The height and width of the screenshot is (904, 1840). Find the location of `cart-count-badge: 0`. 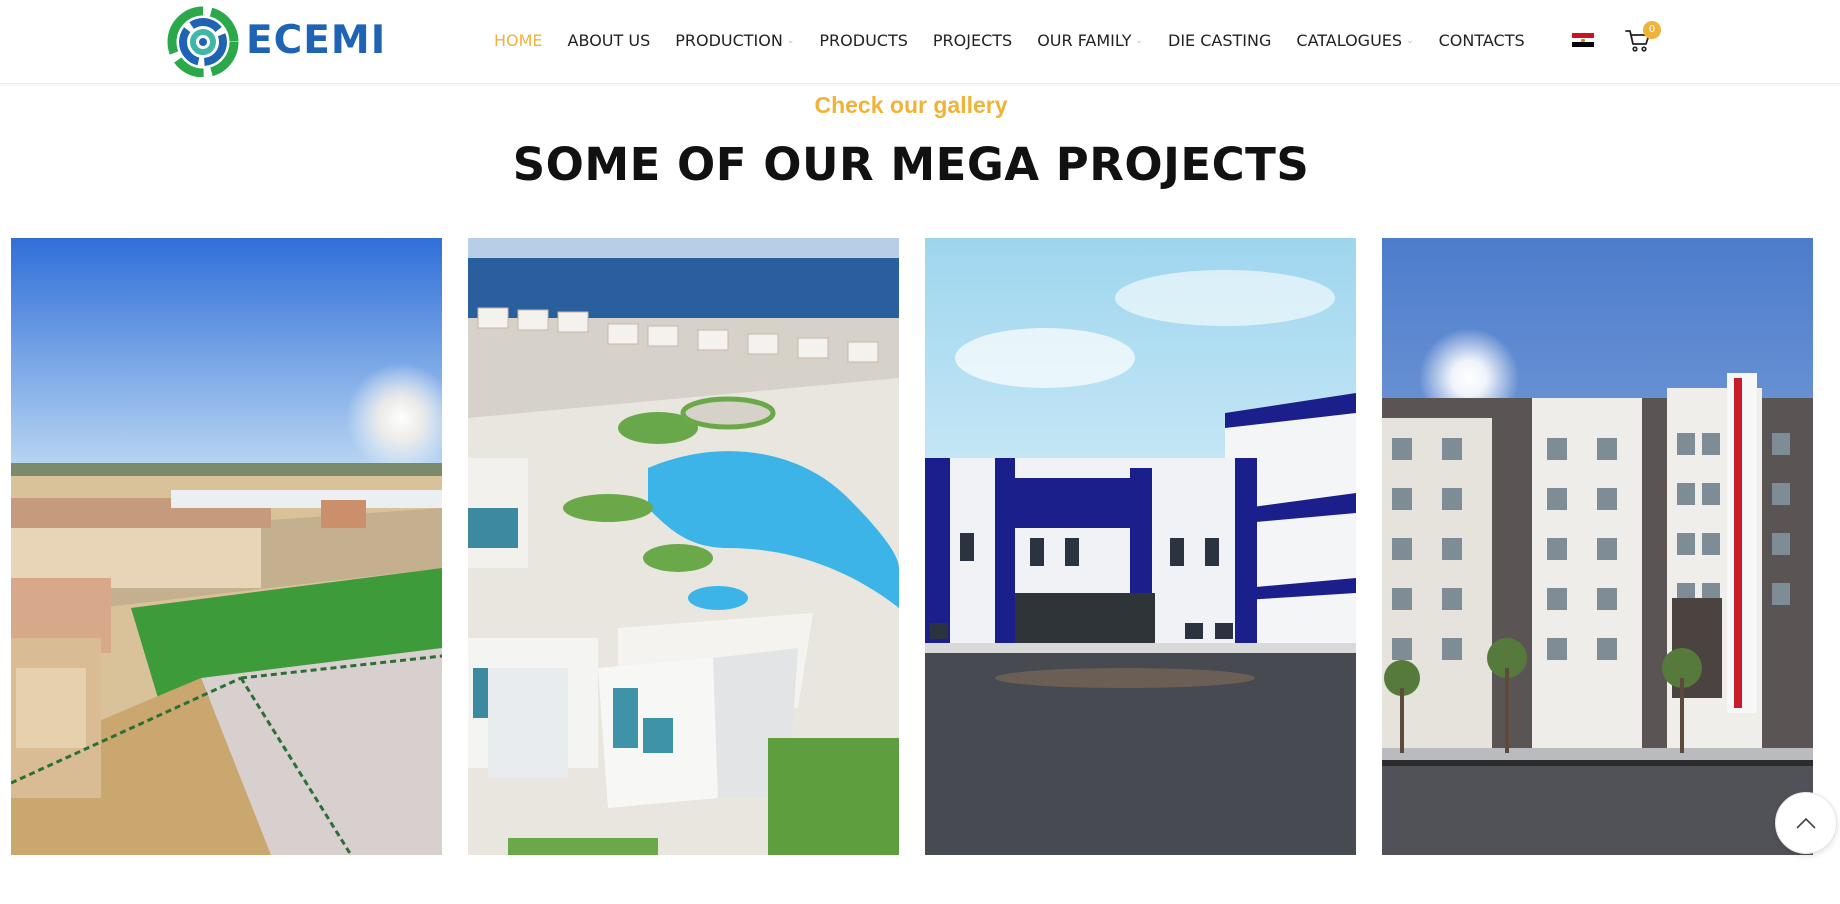

cart-count-badge: 0 is located at coordinates (1652, 30).